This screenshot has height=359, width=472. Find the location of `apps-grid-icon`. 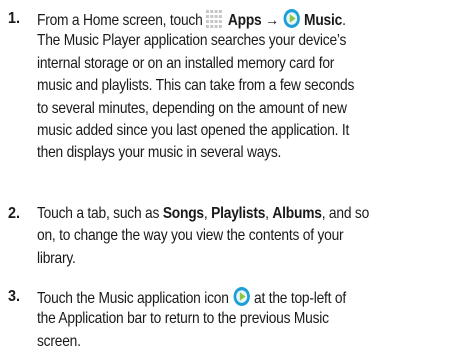

apps-grid-icon is located at coordinates (214, 19).